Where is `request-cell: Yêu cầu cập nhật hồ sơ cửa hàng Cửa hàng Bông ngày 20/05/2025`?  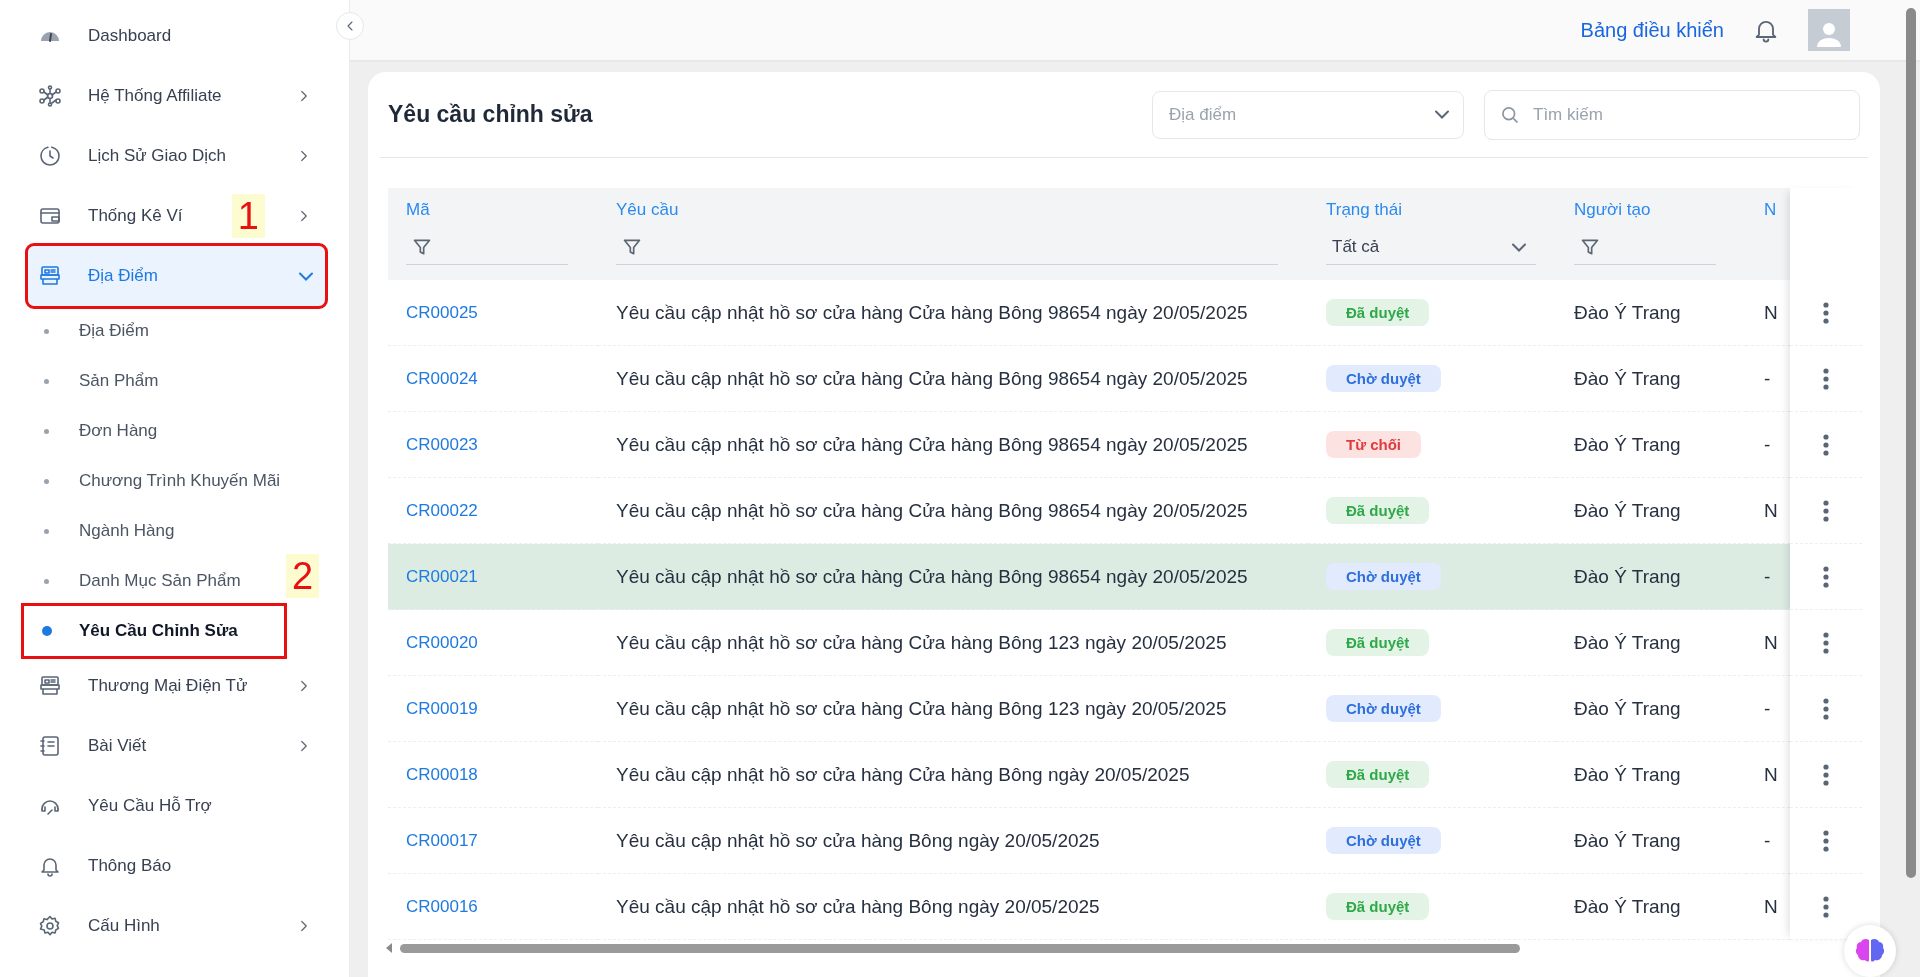 request-cell: Yêu cầu cập nhật hồ sơ cửa hàng Cửa hàng Bông ngày 20/05/2025 is located at coordinates (953, 775).